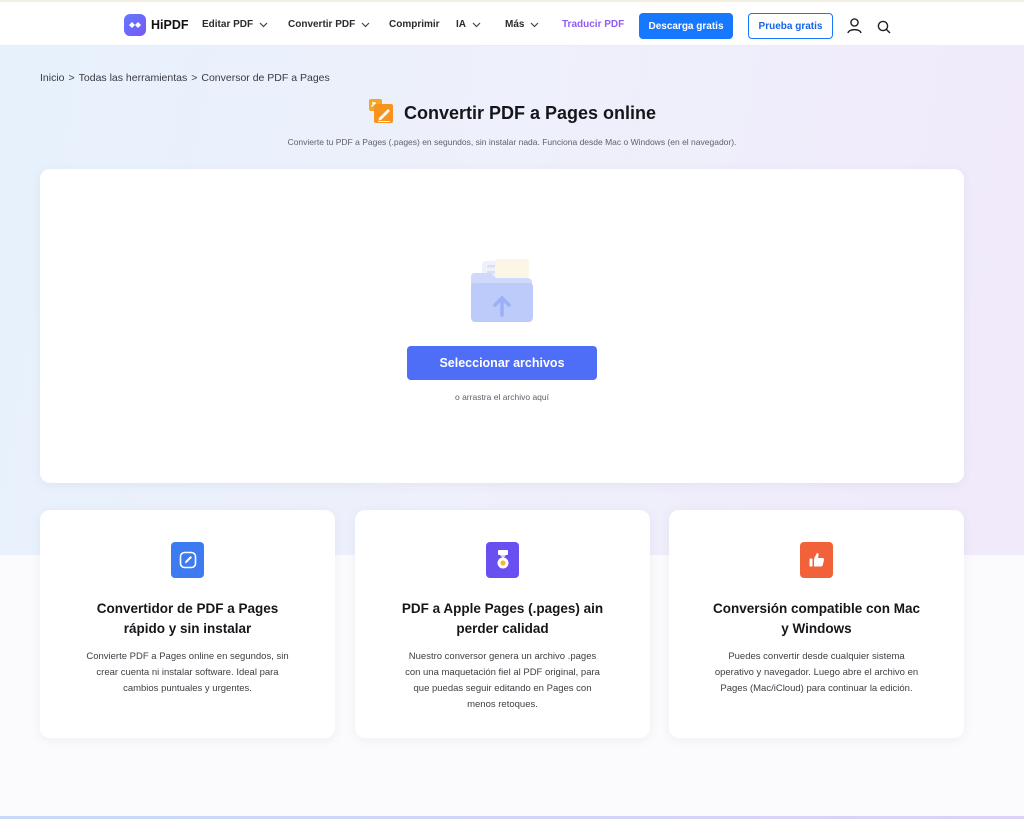  Describe the element at coordinates (816, 628) in the screenshot. I see `feature-title-line: y Windows` at that location.